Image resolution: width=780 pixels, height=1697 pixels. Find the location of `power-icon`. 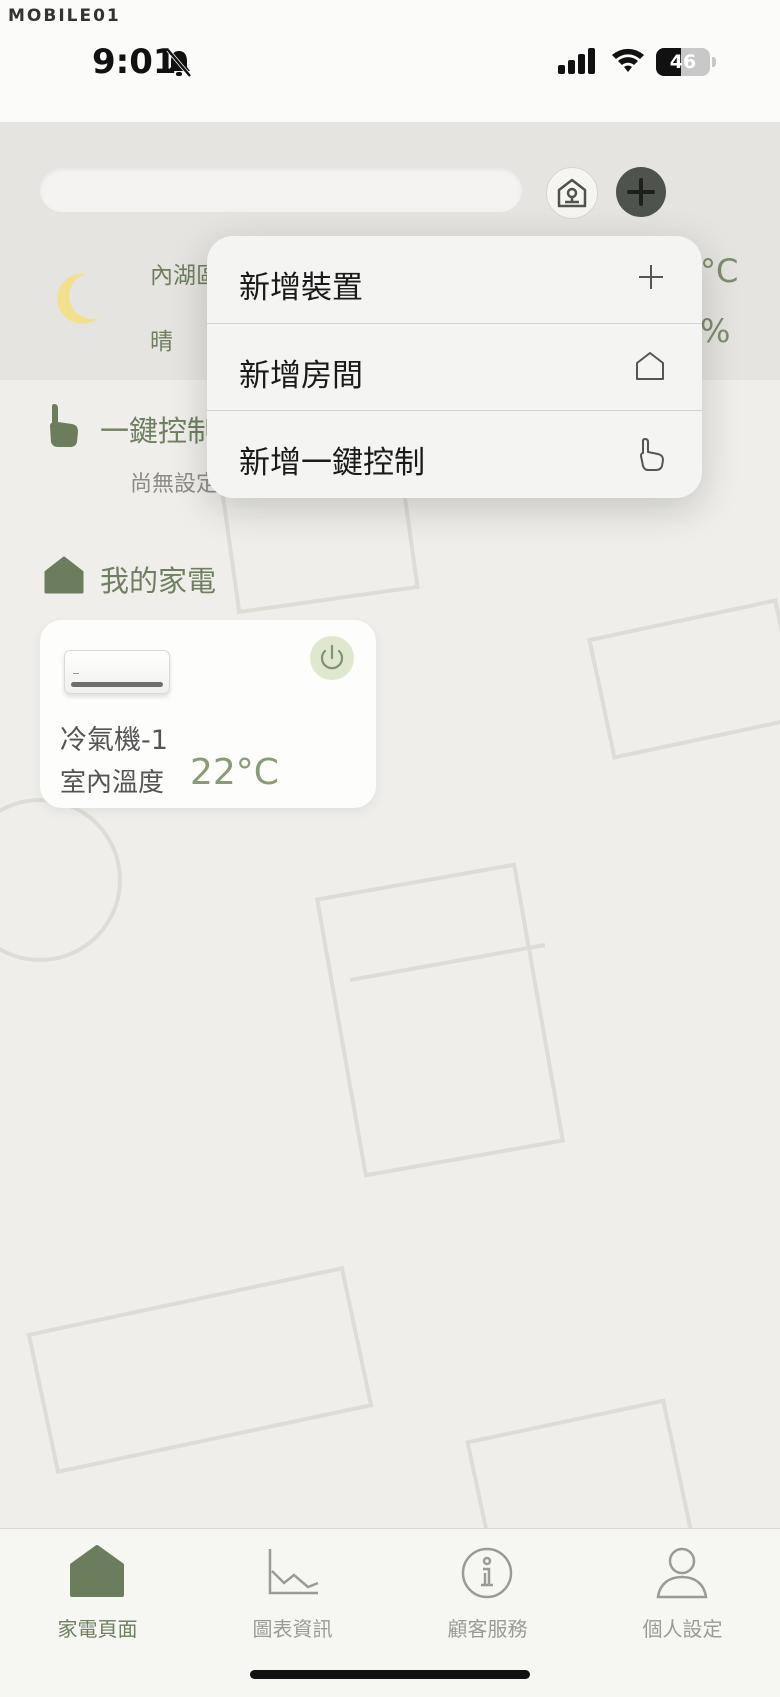

power-icon is located at coordinates (332, 657).